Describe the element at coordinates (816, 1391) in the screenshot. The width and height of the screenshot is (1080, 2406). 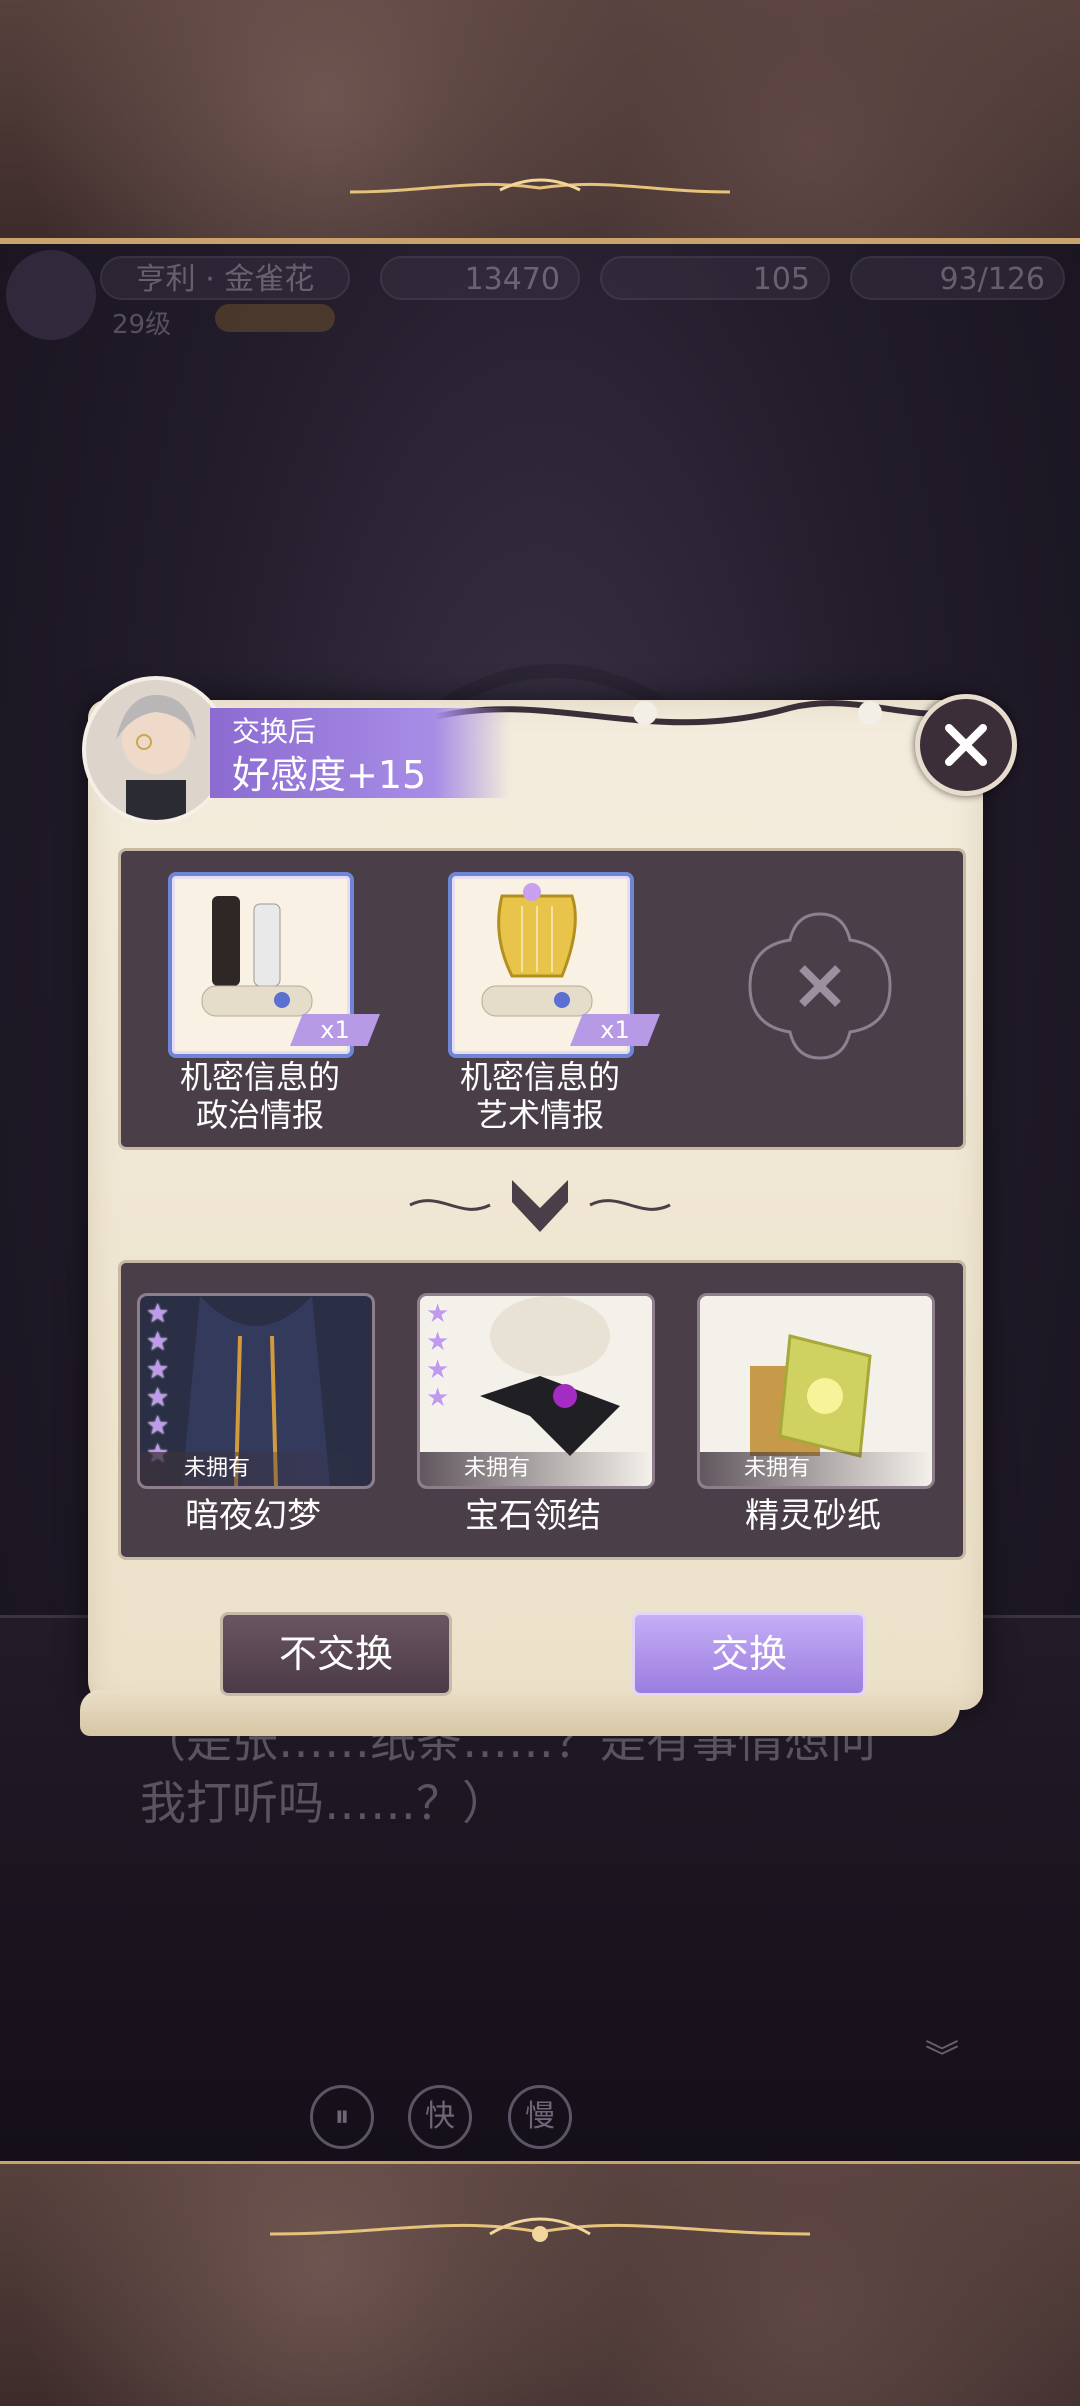
I see `reward-card: 未拥有` at that location.